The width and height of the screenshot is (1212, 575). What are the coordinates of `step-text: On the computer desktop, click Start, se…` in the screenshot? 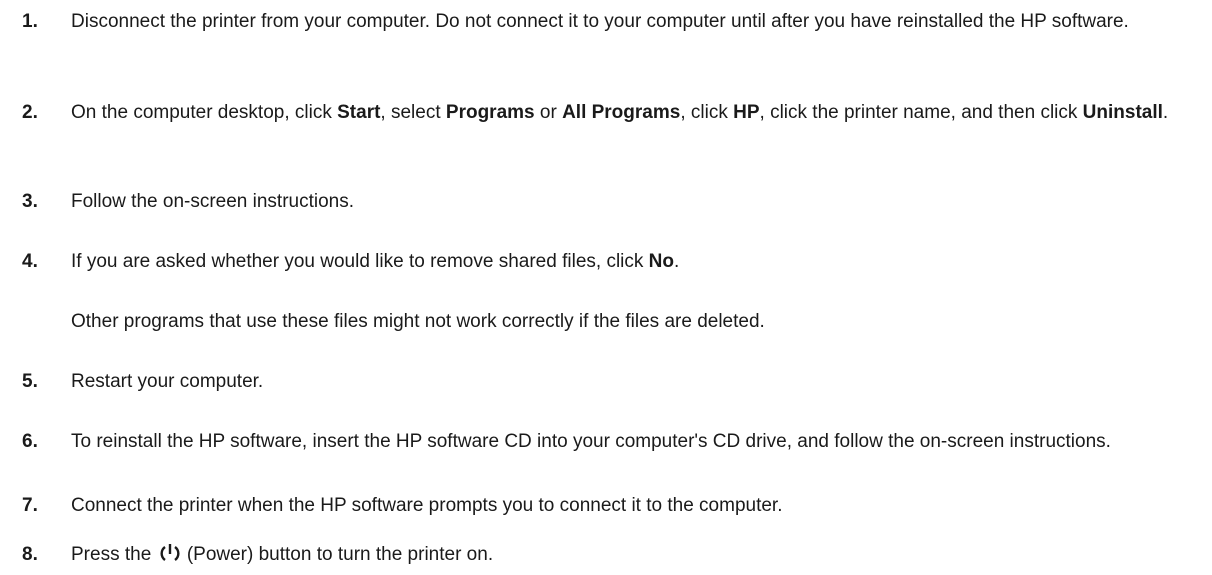 It's located at (633, 113).